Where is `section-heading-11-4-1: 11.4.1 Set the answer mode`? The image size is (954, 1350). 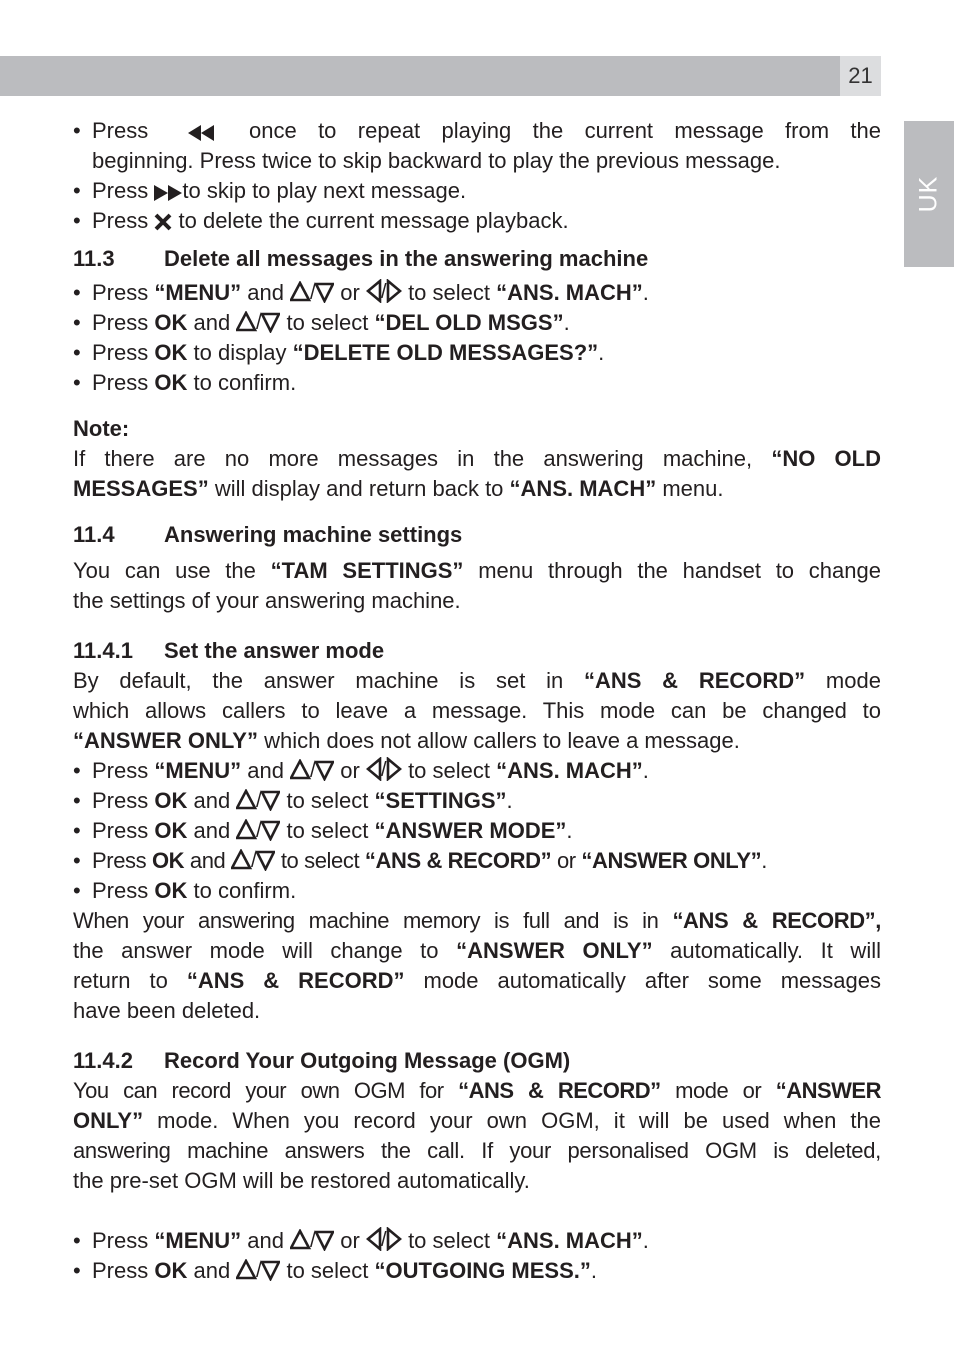 section-heading-11-4-1: 11.4.1 Set the answer mode is located at coordinates (229, 650).